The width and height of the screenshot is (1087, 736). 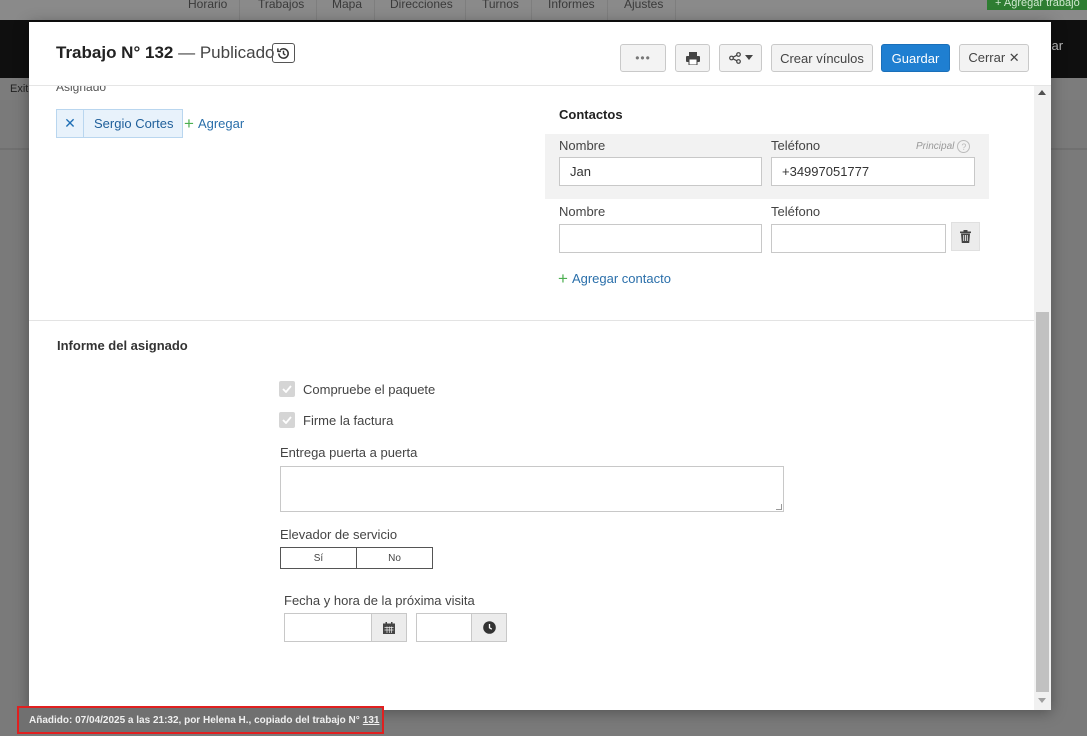 I want to click on contact-name-input: Jan, so click(x=660, y=171).